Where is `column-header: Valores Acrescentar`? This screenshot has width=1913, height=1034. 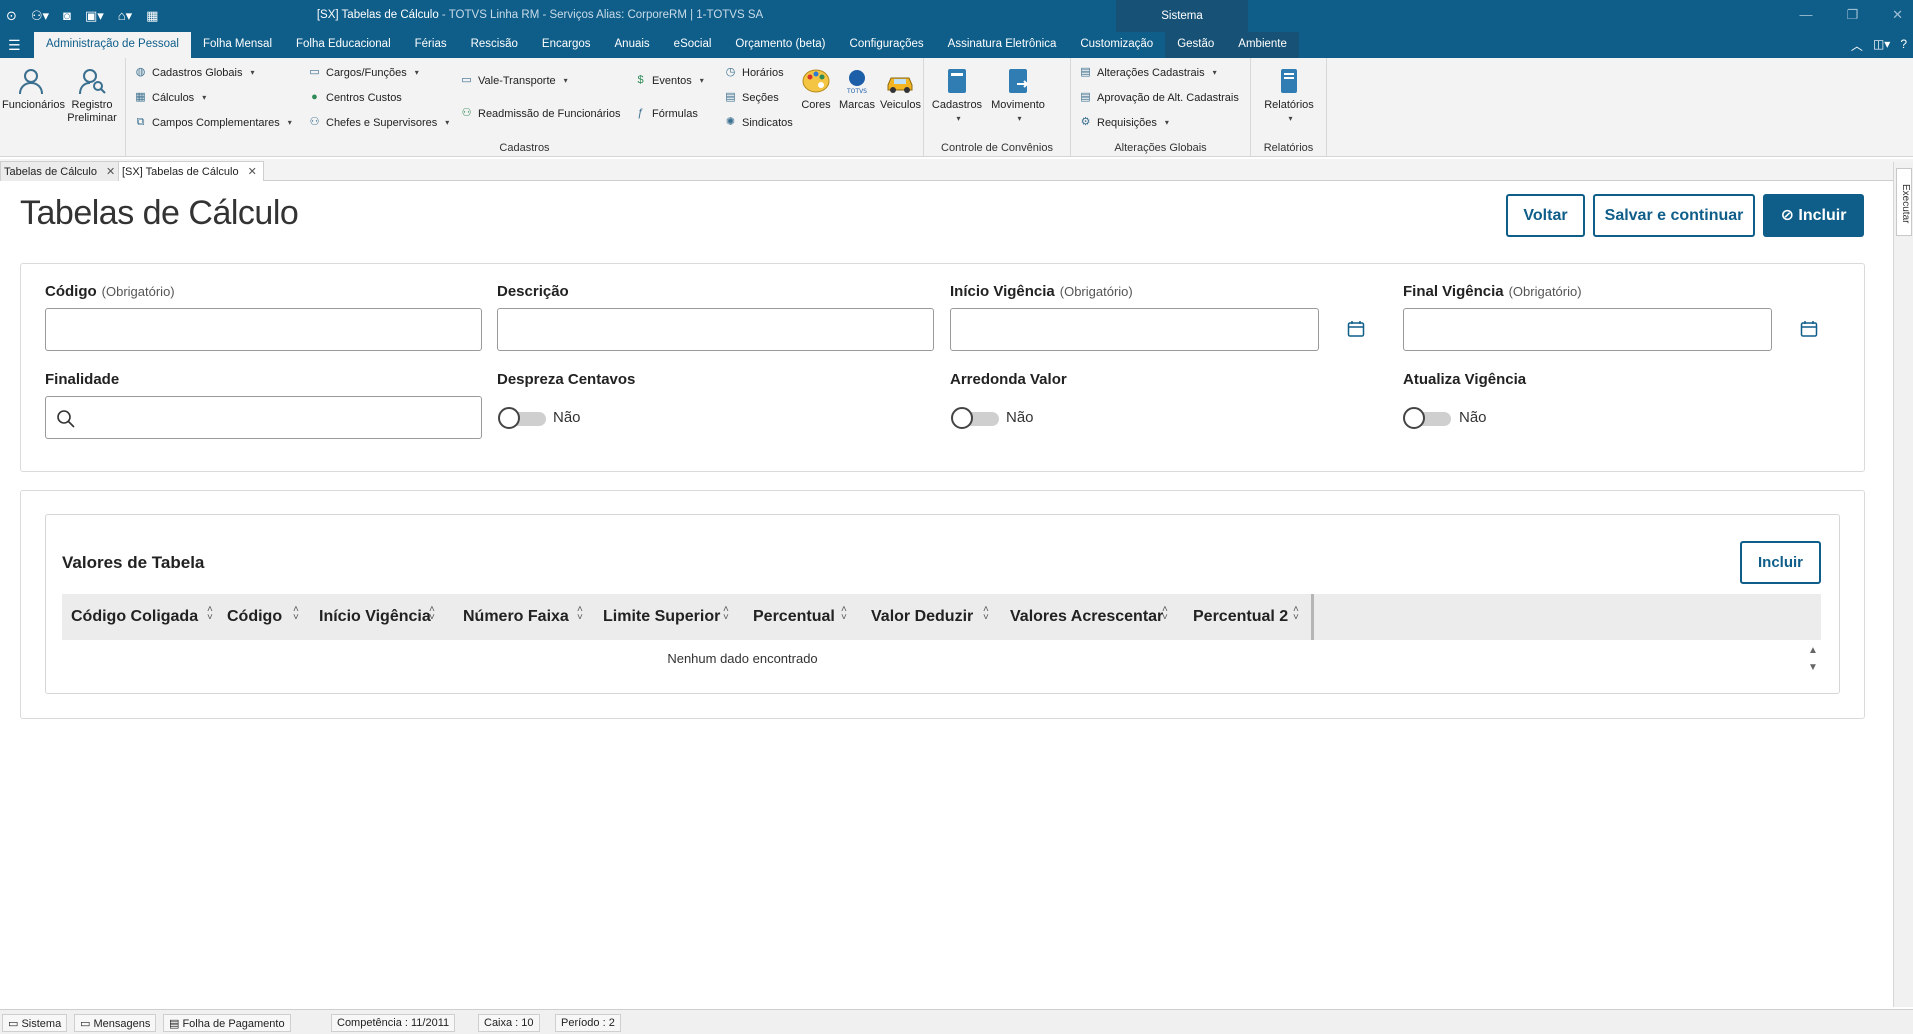
column-header: Valores Acrescentar is located at coordinates (1086, 617).